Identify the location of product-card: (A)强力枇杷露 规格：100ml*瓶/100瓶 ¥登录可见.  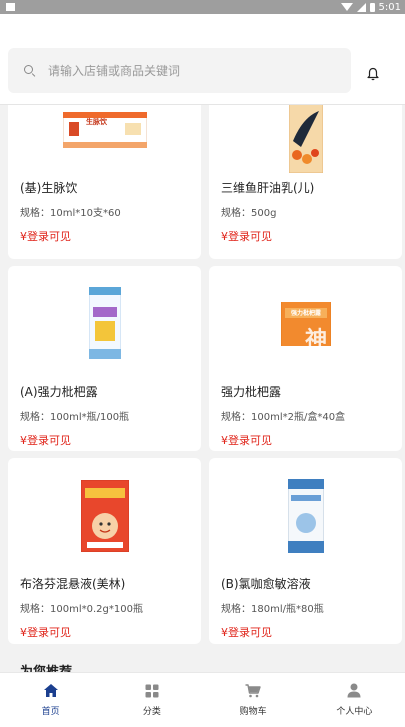
(104, 358).